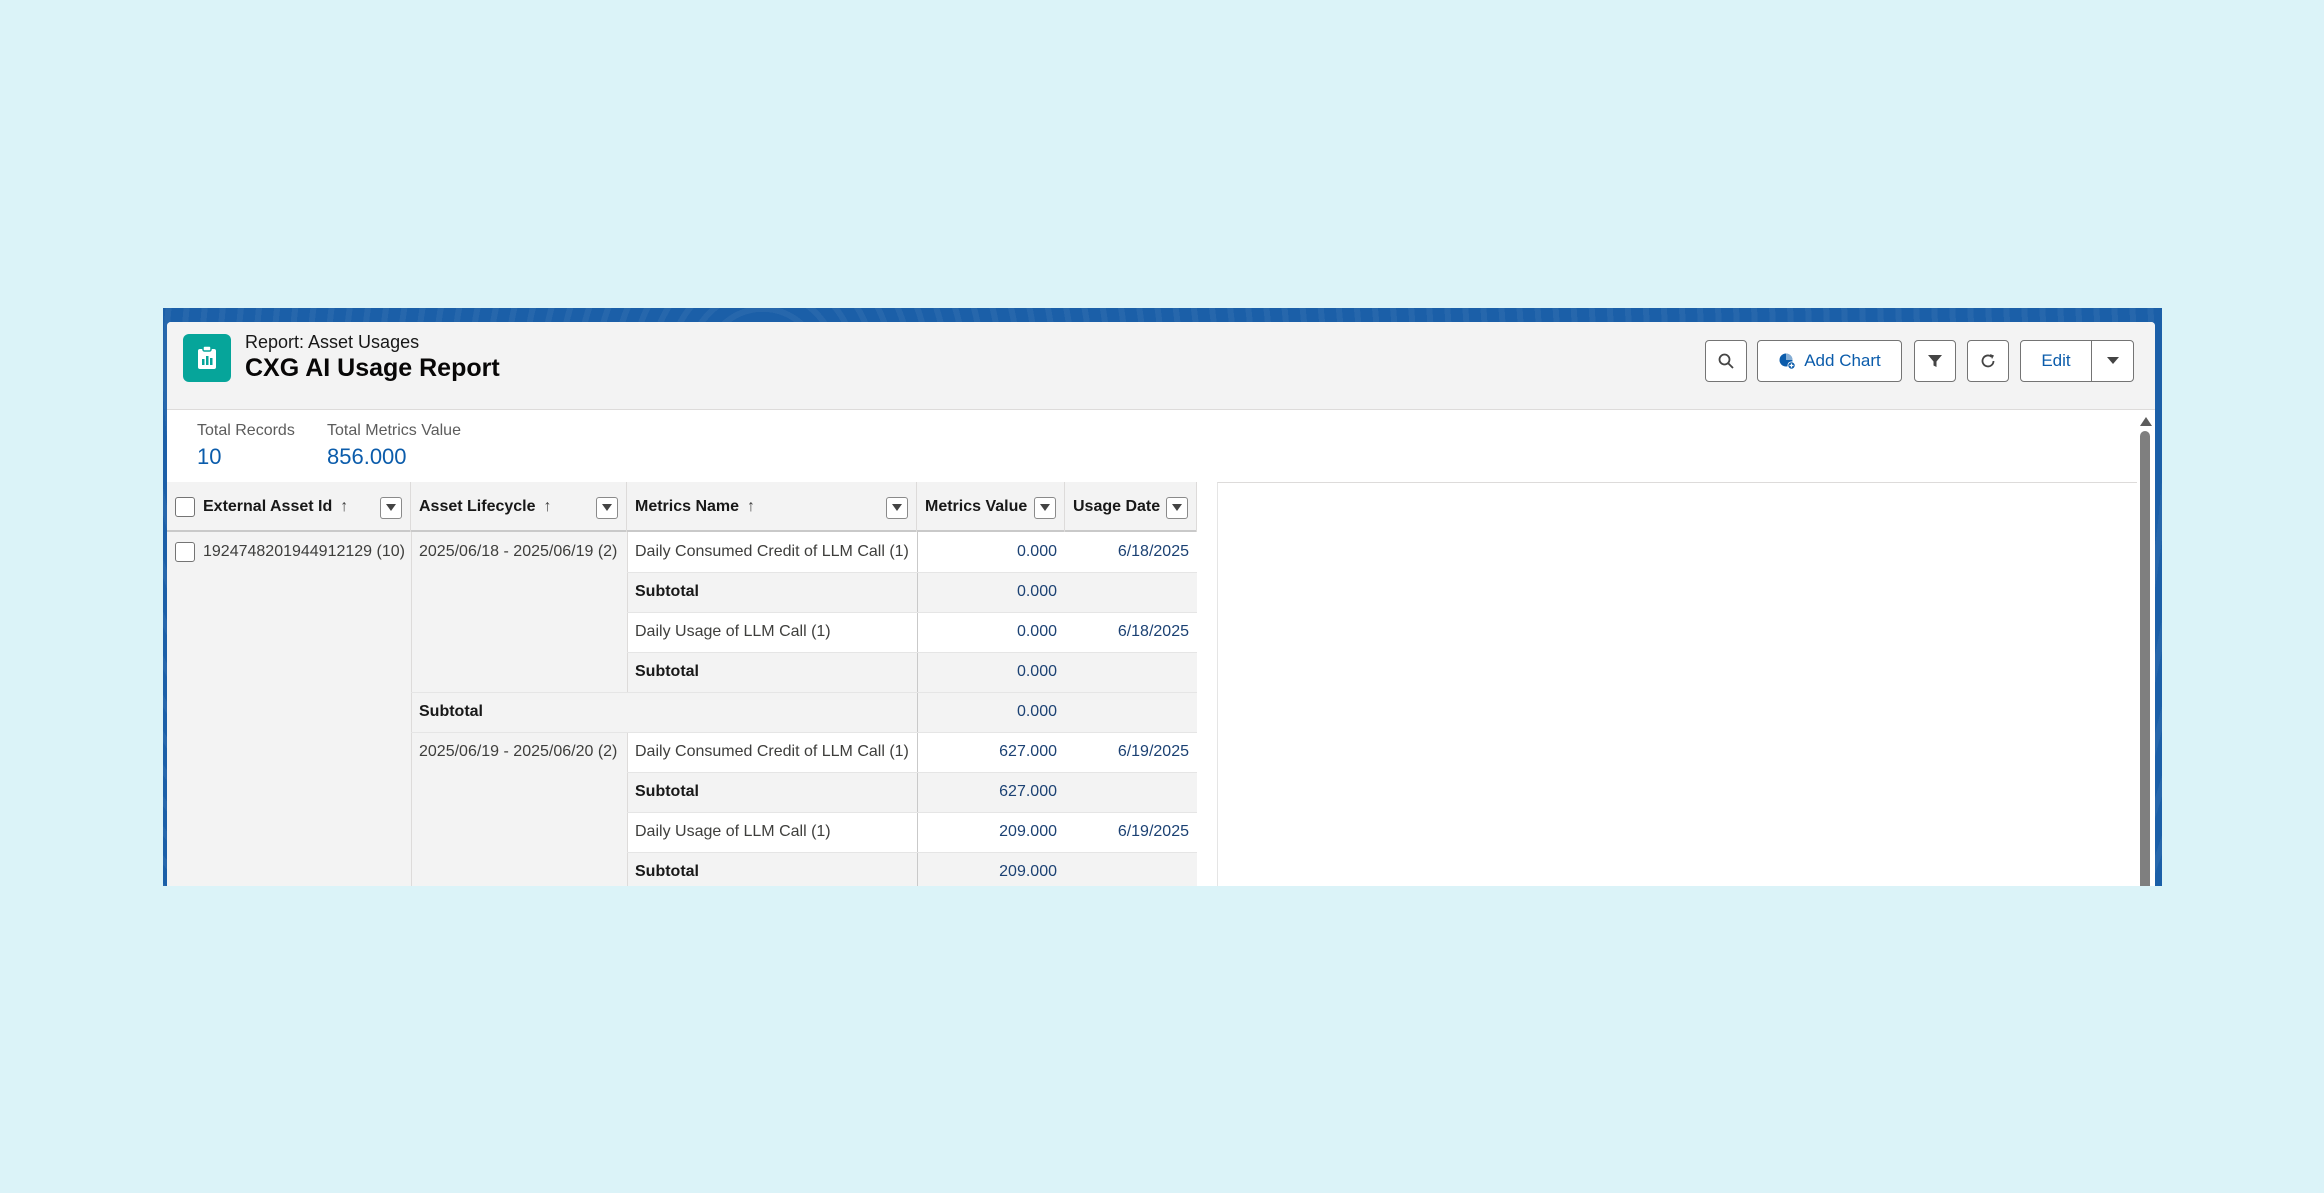  I want to click on total-metrics-value: 856.000, so click(367, 456).